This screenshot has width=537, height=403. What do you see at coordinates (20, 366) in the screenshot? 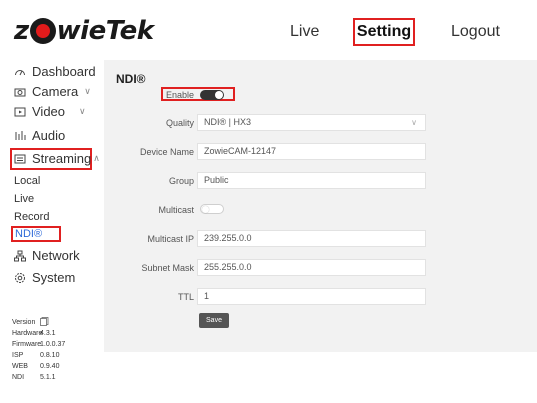
I see `version-key: WEB` at bounding box center [20, 366].